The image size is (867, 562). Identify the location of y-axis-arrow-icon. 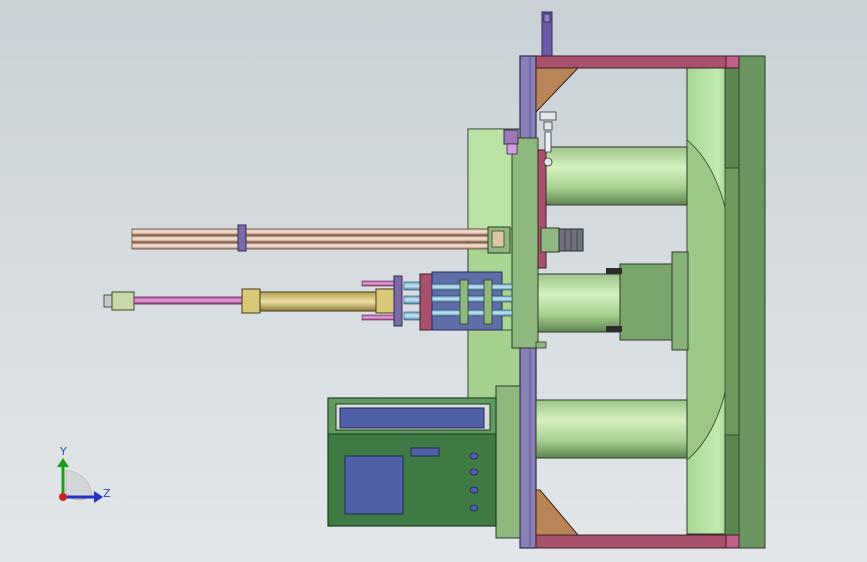
(63, 462).